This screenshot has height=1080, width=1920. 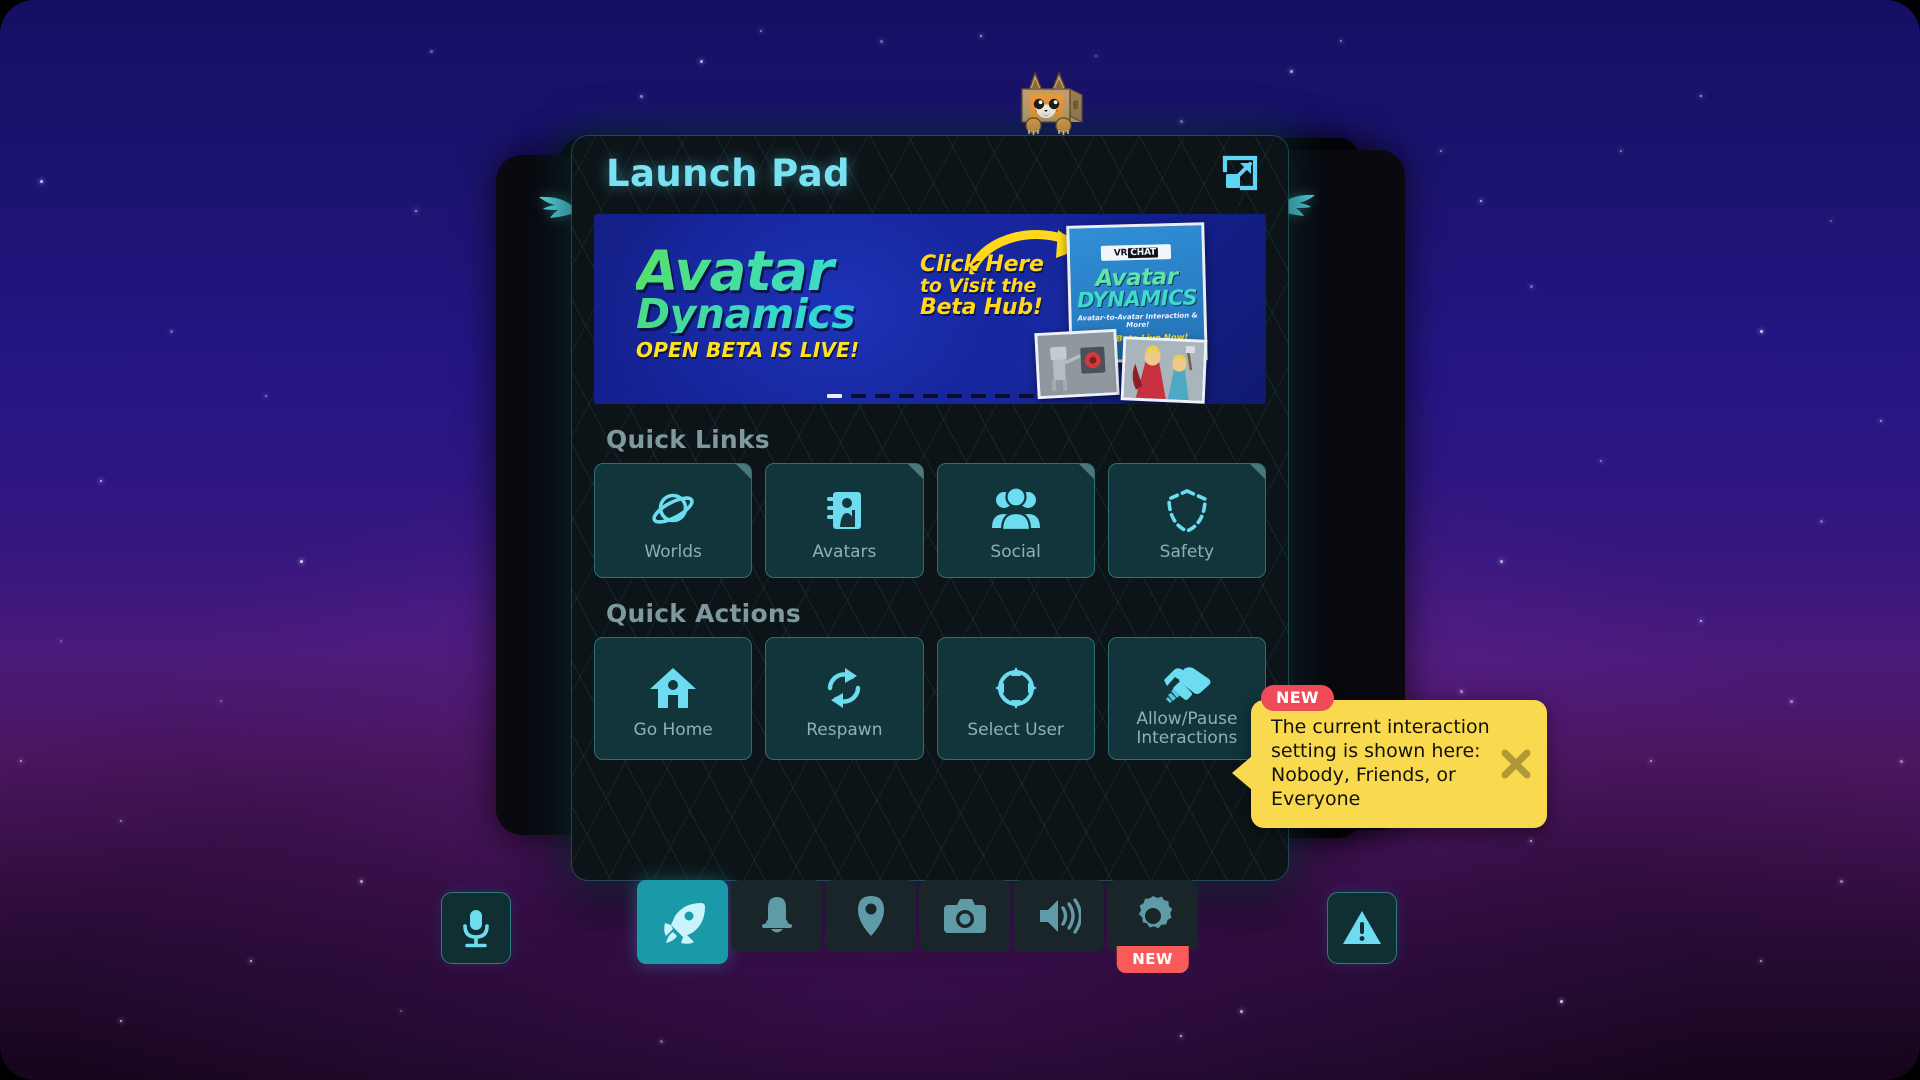 What do you see at coordinates (1152, 959) in the screenshot?
I see `settings-new-badge: NEW` at bounding box center [1152, 959].